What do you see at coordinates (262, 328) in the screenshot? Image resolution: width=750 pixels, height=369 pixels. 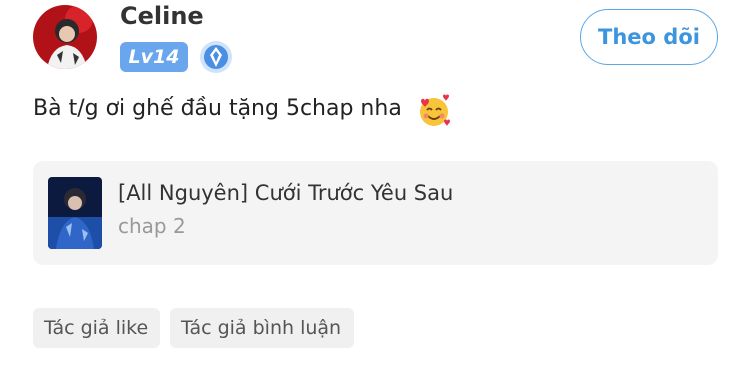 I see `tag-author-comment: Tác giả bình luận` at bounding box center [262, 328].